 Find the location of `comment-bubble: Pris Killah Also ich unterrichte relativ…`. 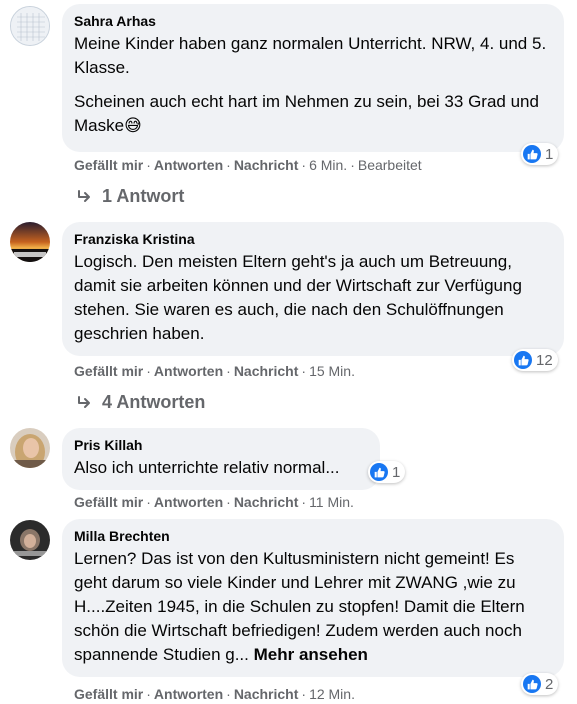

comment-bubble: Pris Killah Also ich unterrichte relativ… is located at coordinates (221, 459).